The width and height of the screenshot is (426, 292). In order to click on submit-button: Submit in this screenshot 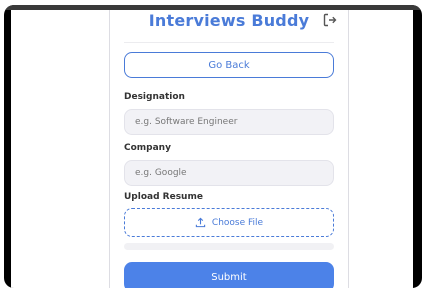, I will do `click(229, 275)`.